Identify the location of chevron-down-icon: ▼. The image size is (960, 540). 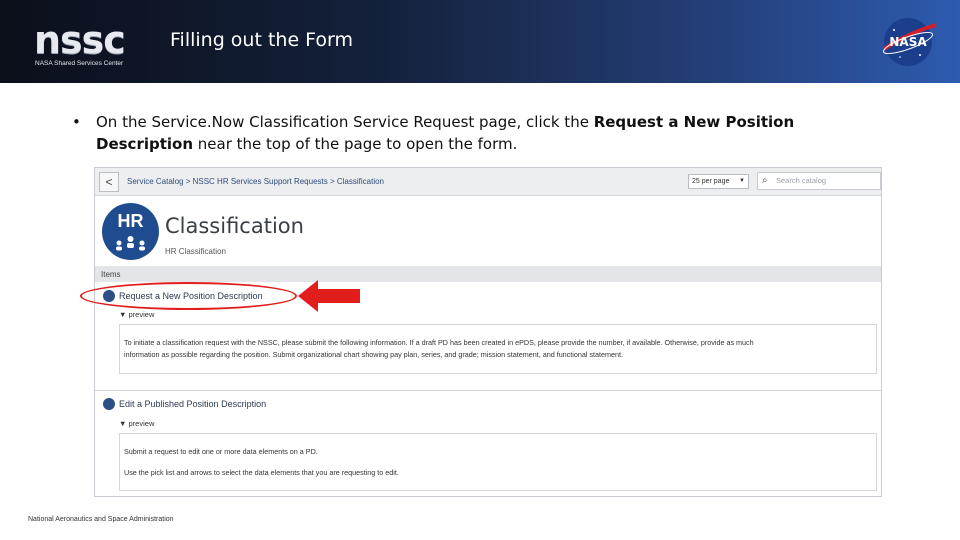
(742, 181).